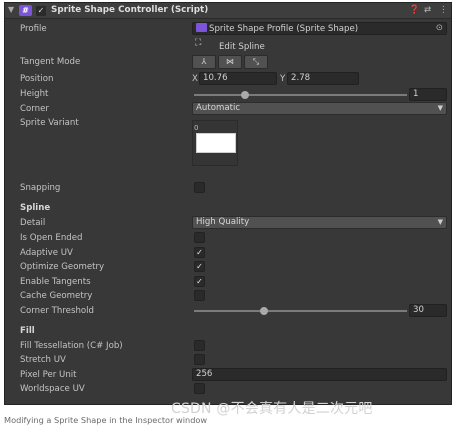  What do you see at coordinates (46, 253) in the screenshot?
I see `adaptive-uv-label: Adaptive UV` at bounding box center [46, 253].